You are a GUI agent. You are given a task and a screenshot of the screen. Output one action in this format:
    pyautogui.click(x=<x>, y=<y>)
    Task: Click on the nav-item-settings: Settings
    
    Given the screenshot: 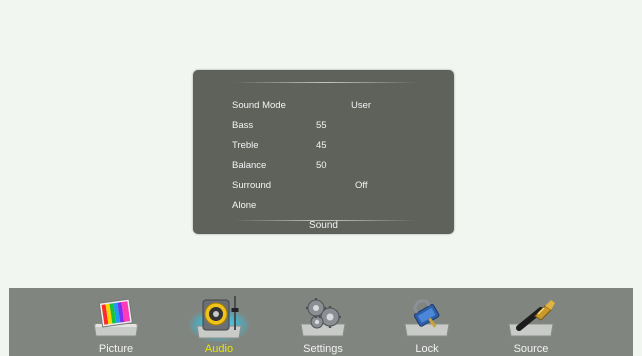 What is the action you would take?
    pyautogui.click(x=323, y=322)
    